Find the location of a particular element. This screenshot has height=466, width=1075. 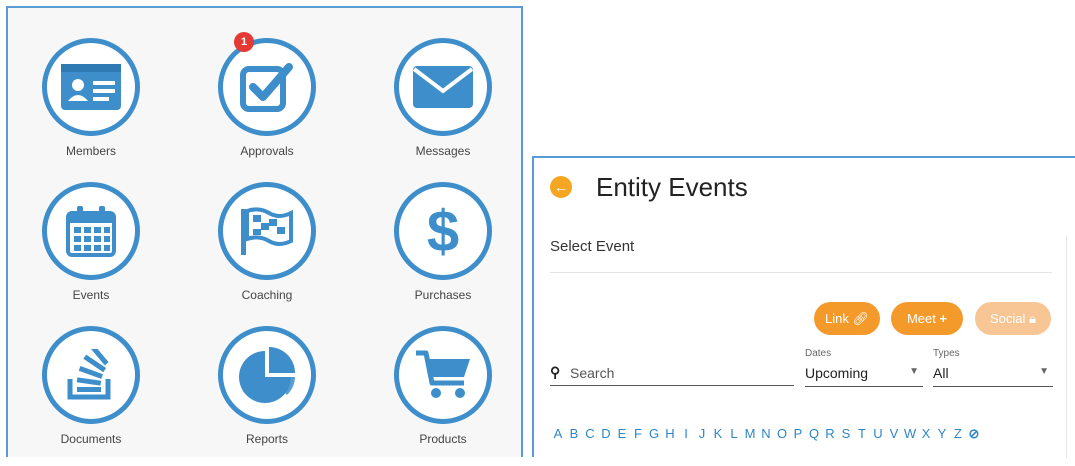

letter-filter: Q is located at coordinates (814, 434).